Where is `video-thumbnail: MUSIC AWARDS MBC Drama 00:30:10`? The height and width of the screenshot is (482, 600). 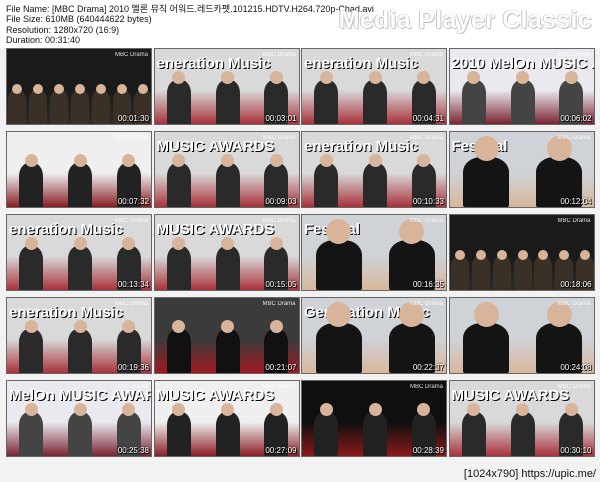 video-thumbnail: MUSIC AWARDS MBC Drama 00:30:10 is located at coordinates (521, 418).